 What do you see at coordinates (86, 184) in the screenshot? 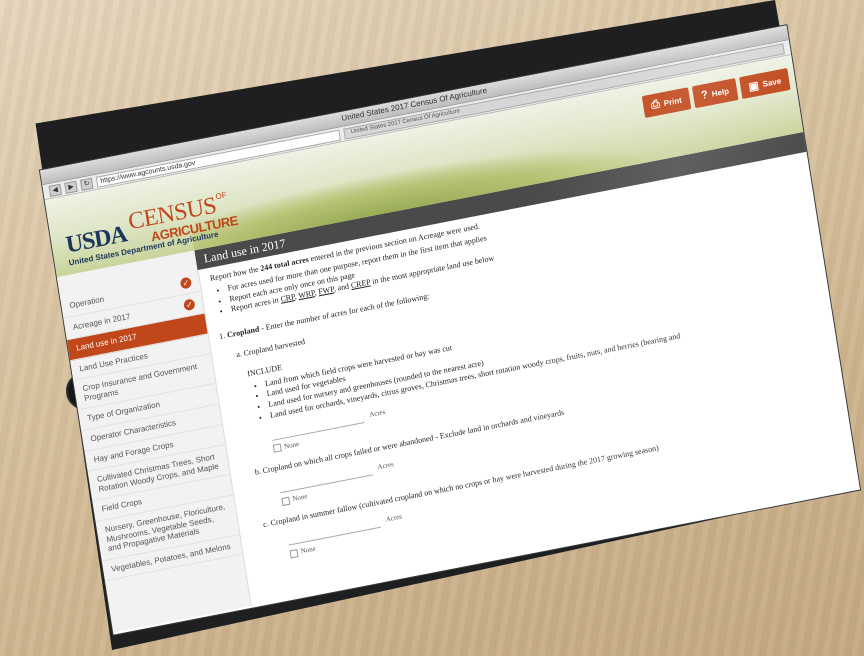
I see `reload-icon: ↻` at bounding box center [86, 184].